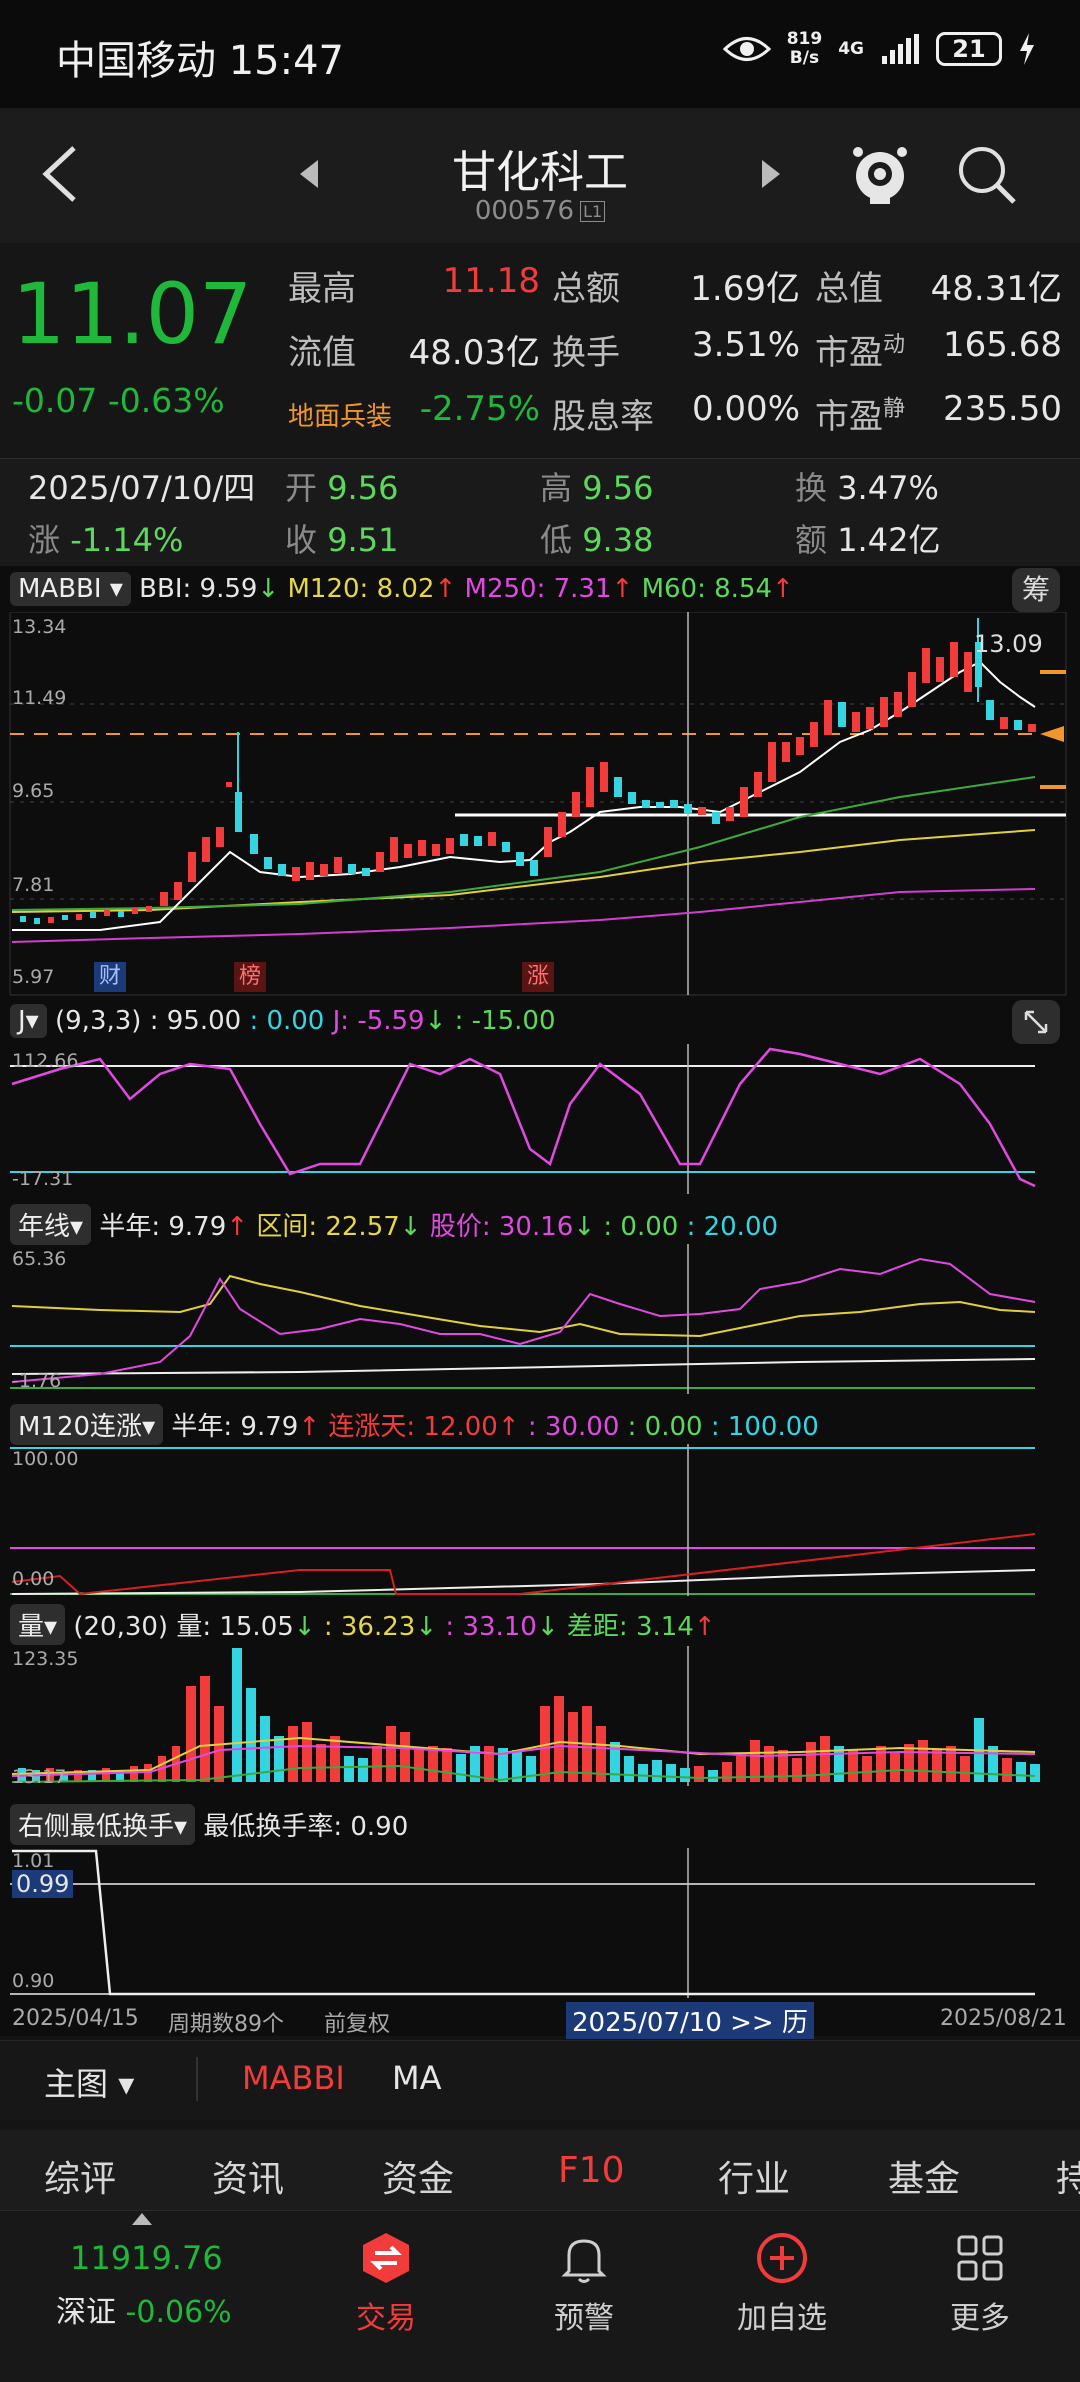 Image resolution: width=1080 pixels, height=2382 pixels. What do you see at coordinates (745, 289) in the screenshot?
I see `amount-value: 1.69亿` at bounding box center [745, 289].